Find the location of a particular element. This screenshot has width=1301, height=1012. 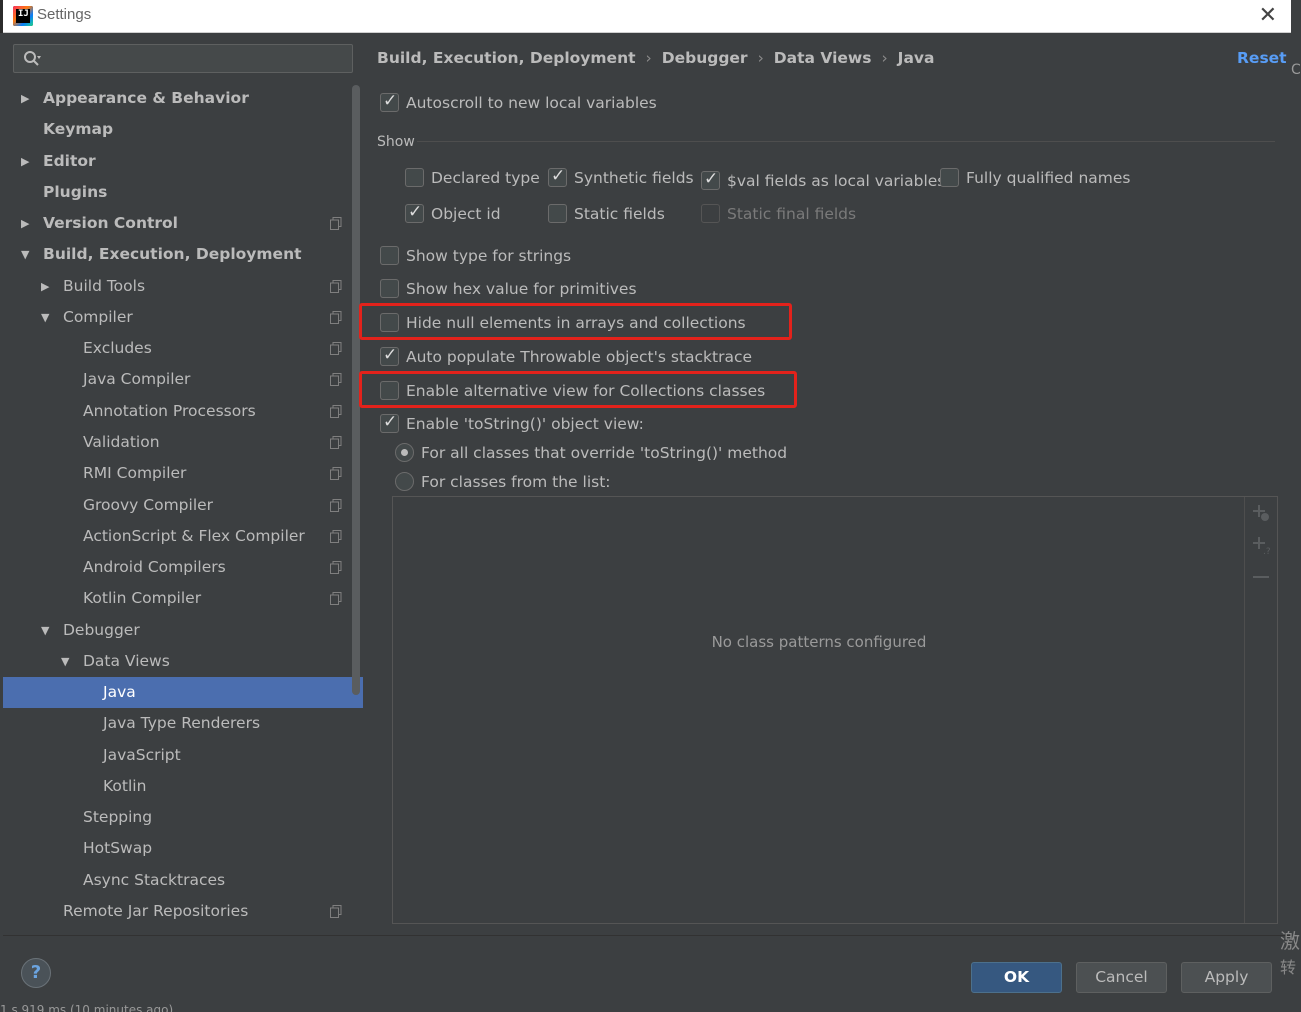

search-input is located at coordinates (183, 58).